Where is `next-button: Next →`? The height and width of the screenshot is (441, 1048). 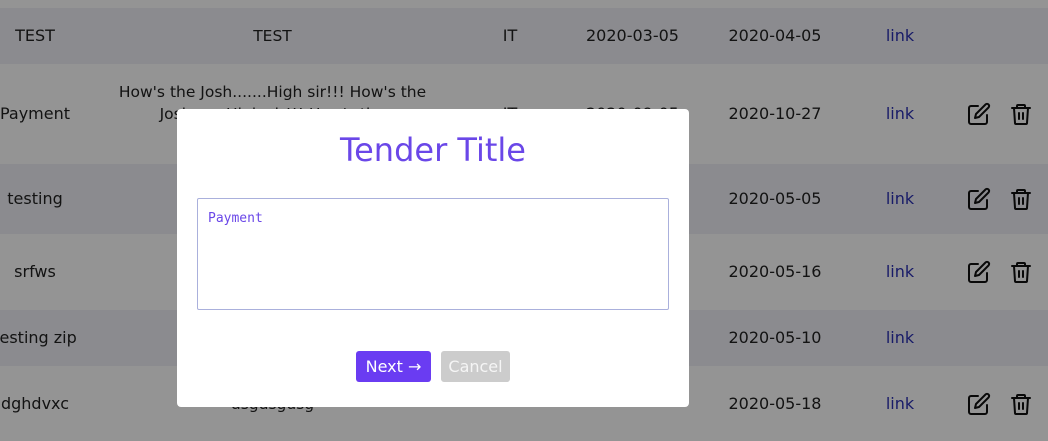 next-button: Next → is located at coordinates (393, 366).